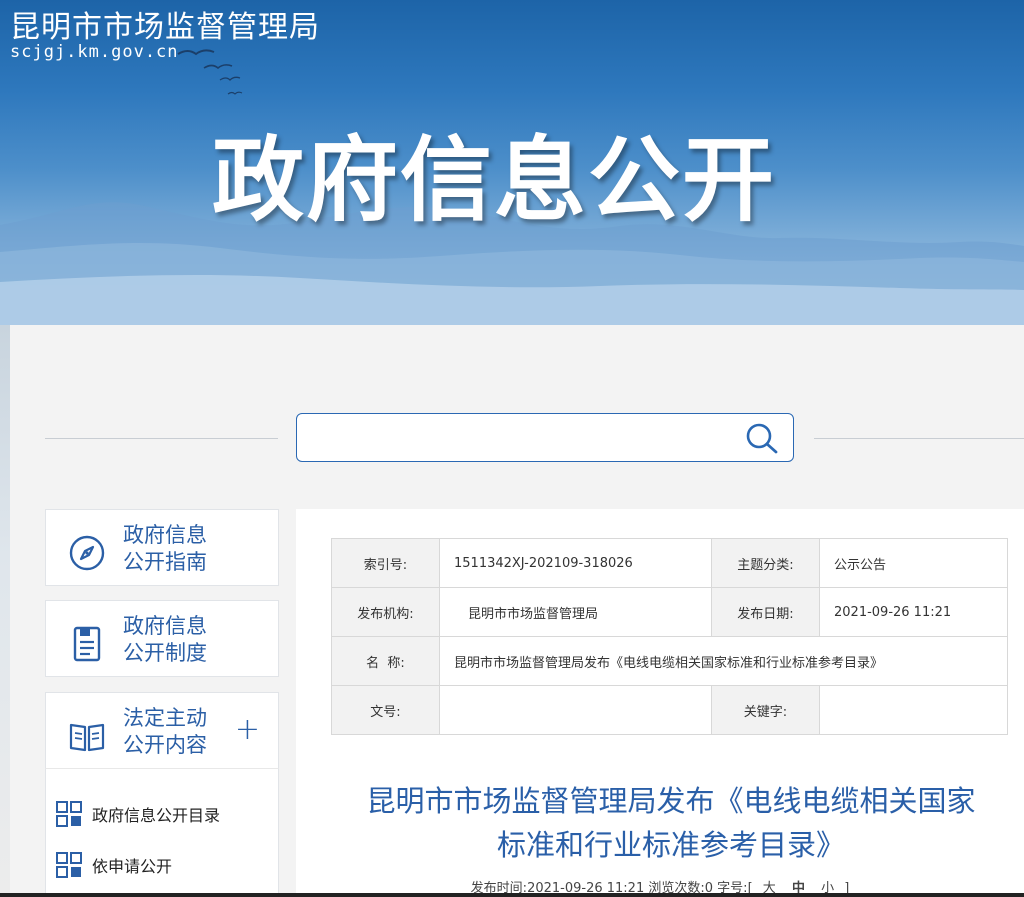  What do you see at coordinates (385, 710) in the screenshot?
I see `docno-label: 文号:` at bounding box center [385, 710].